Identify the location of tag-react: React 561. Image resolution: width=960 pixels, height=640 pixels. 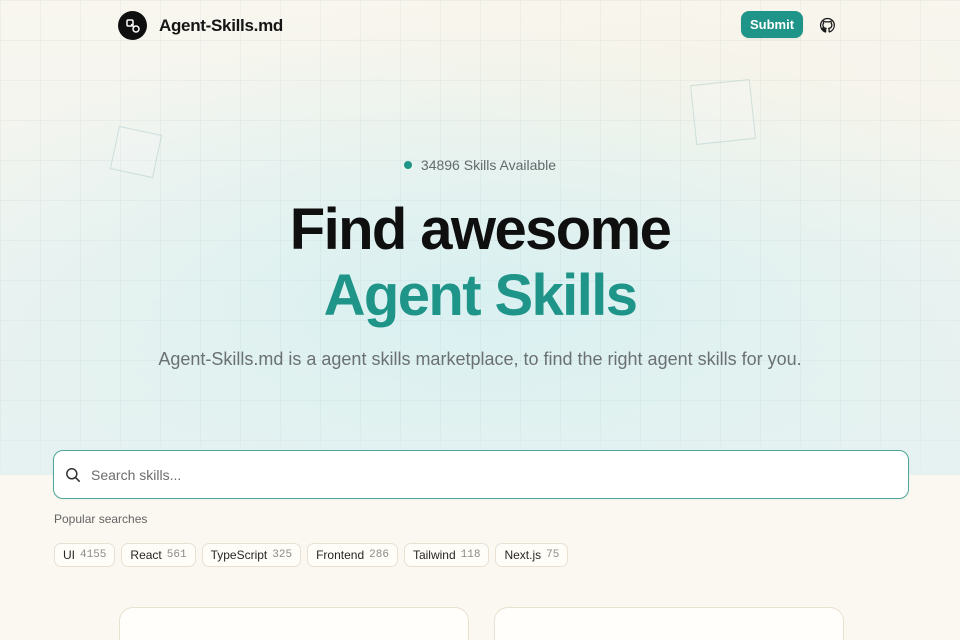
(158, 555).